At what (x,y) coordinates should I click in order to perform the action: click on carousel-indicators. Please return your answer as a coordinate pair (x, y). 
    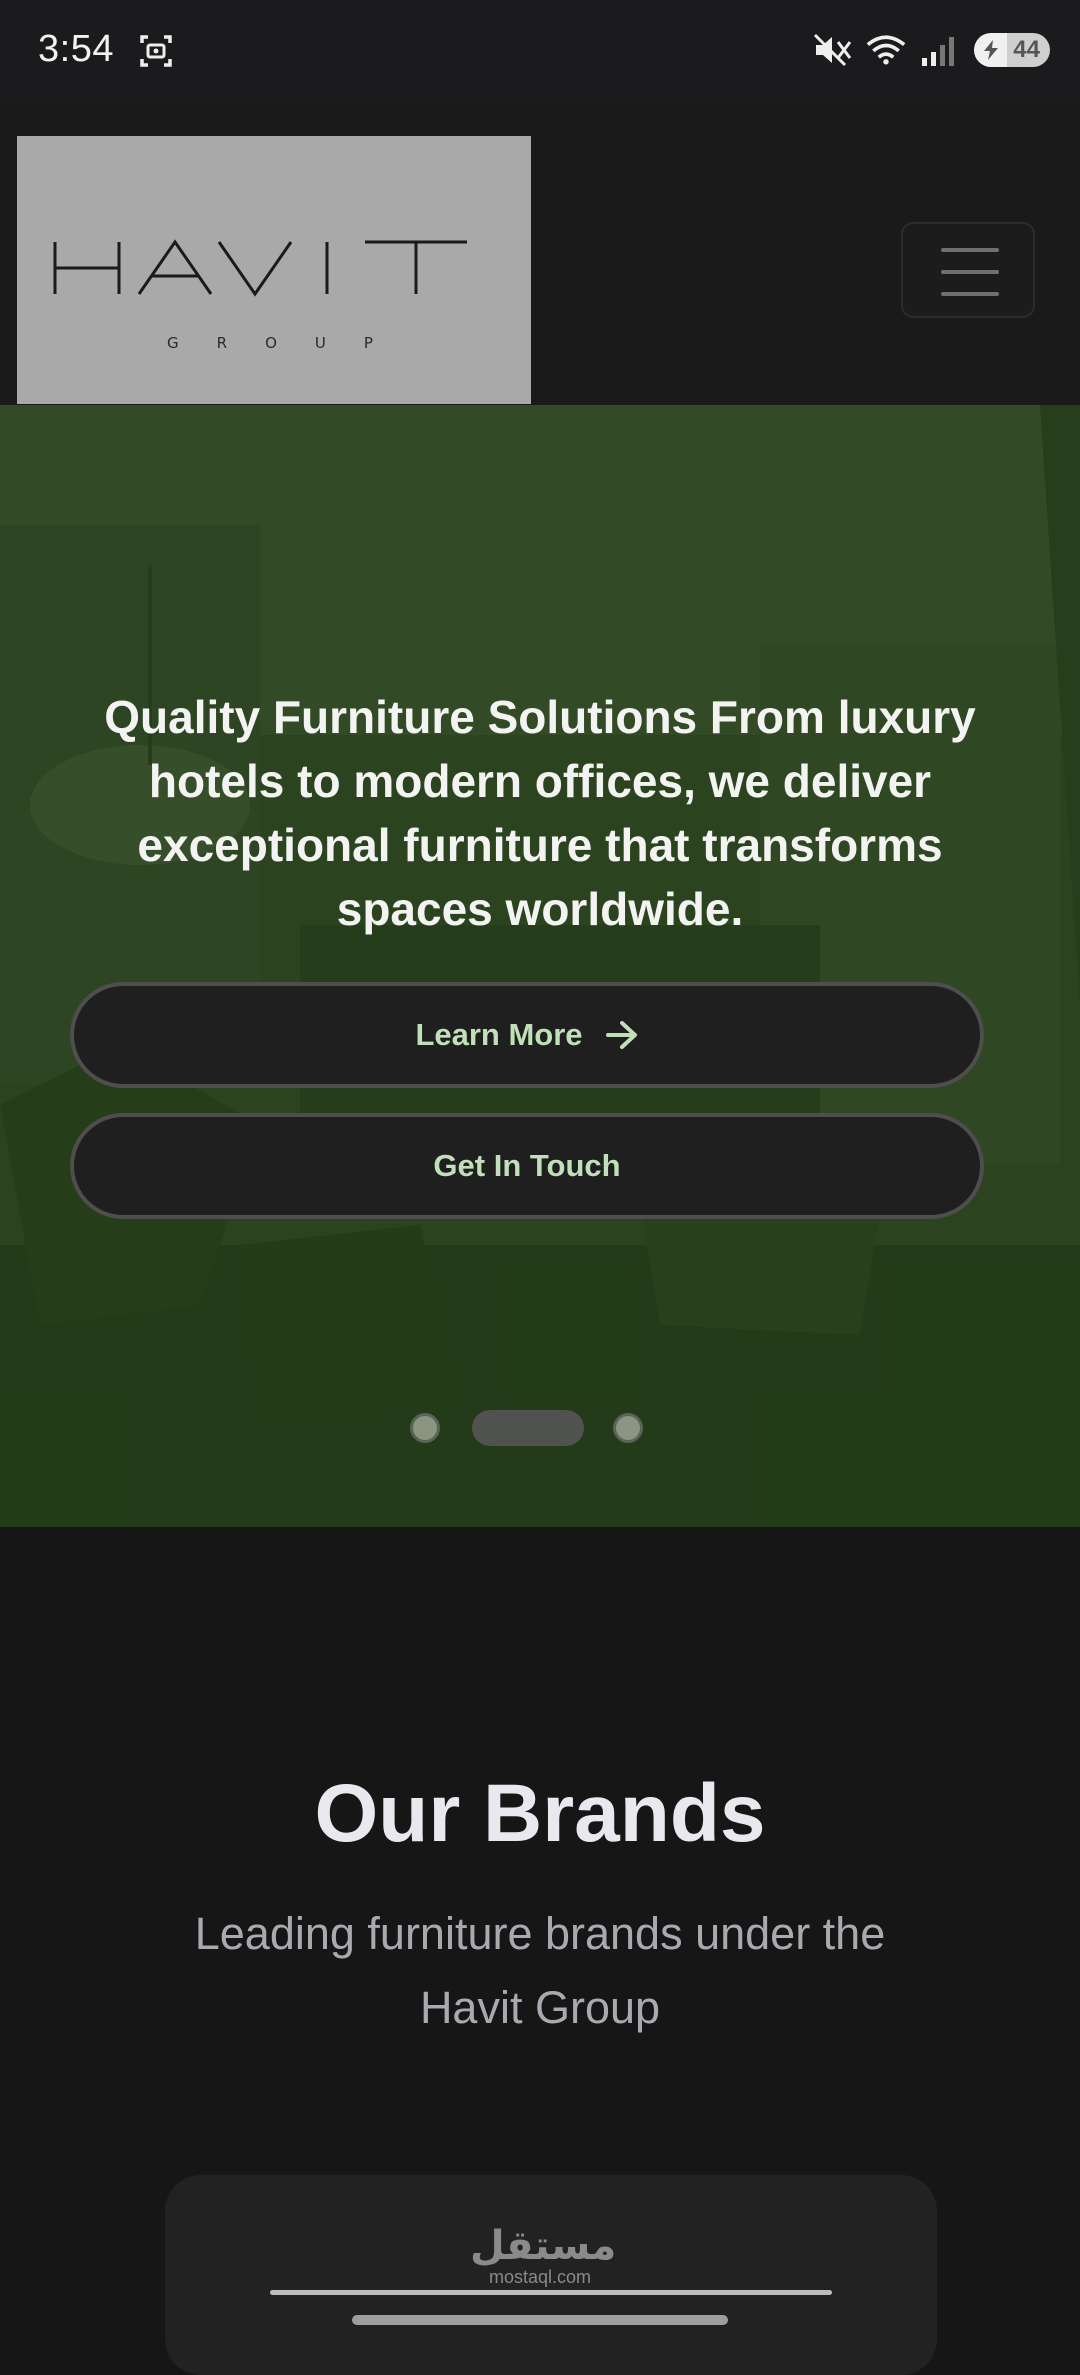
    Looking at the image, I should click on (540, 1428).